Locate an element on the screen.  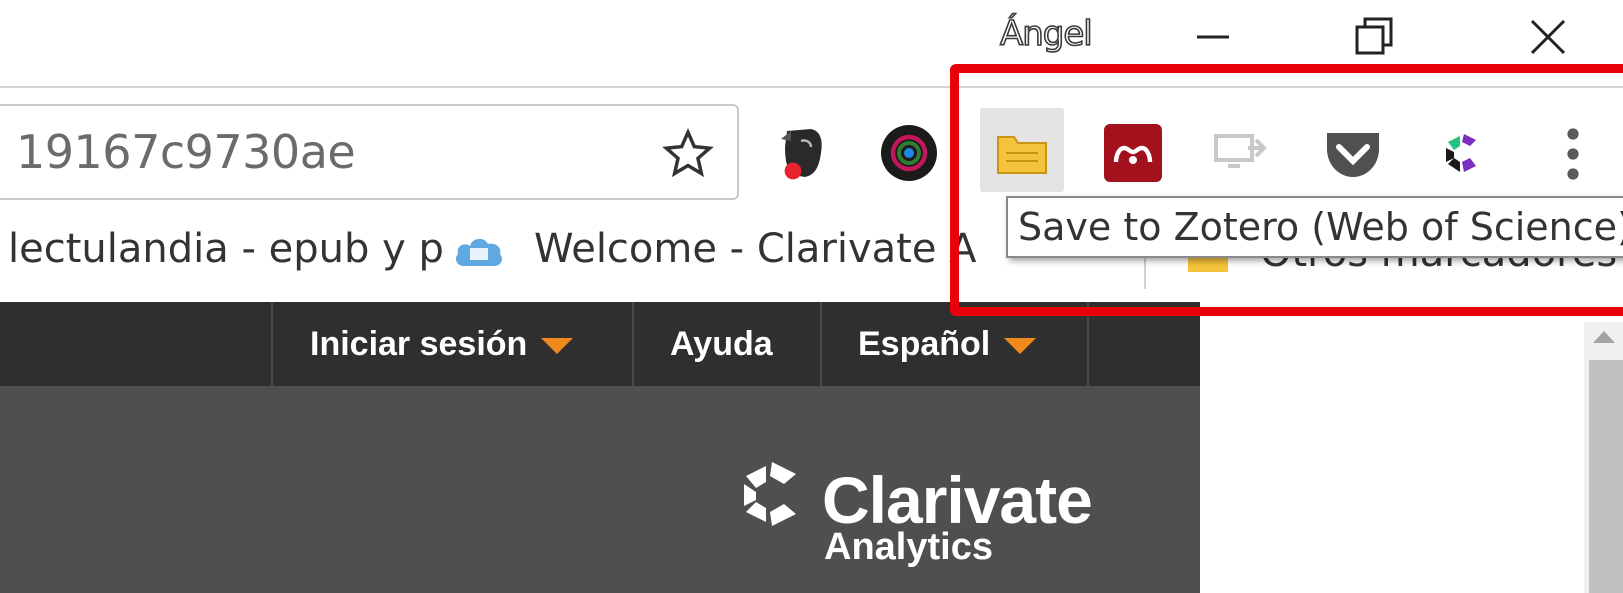
scrollbar-thumb is located at coordinates (1606, 476).